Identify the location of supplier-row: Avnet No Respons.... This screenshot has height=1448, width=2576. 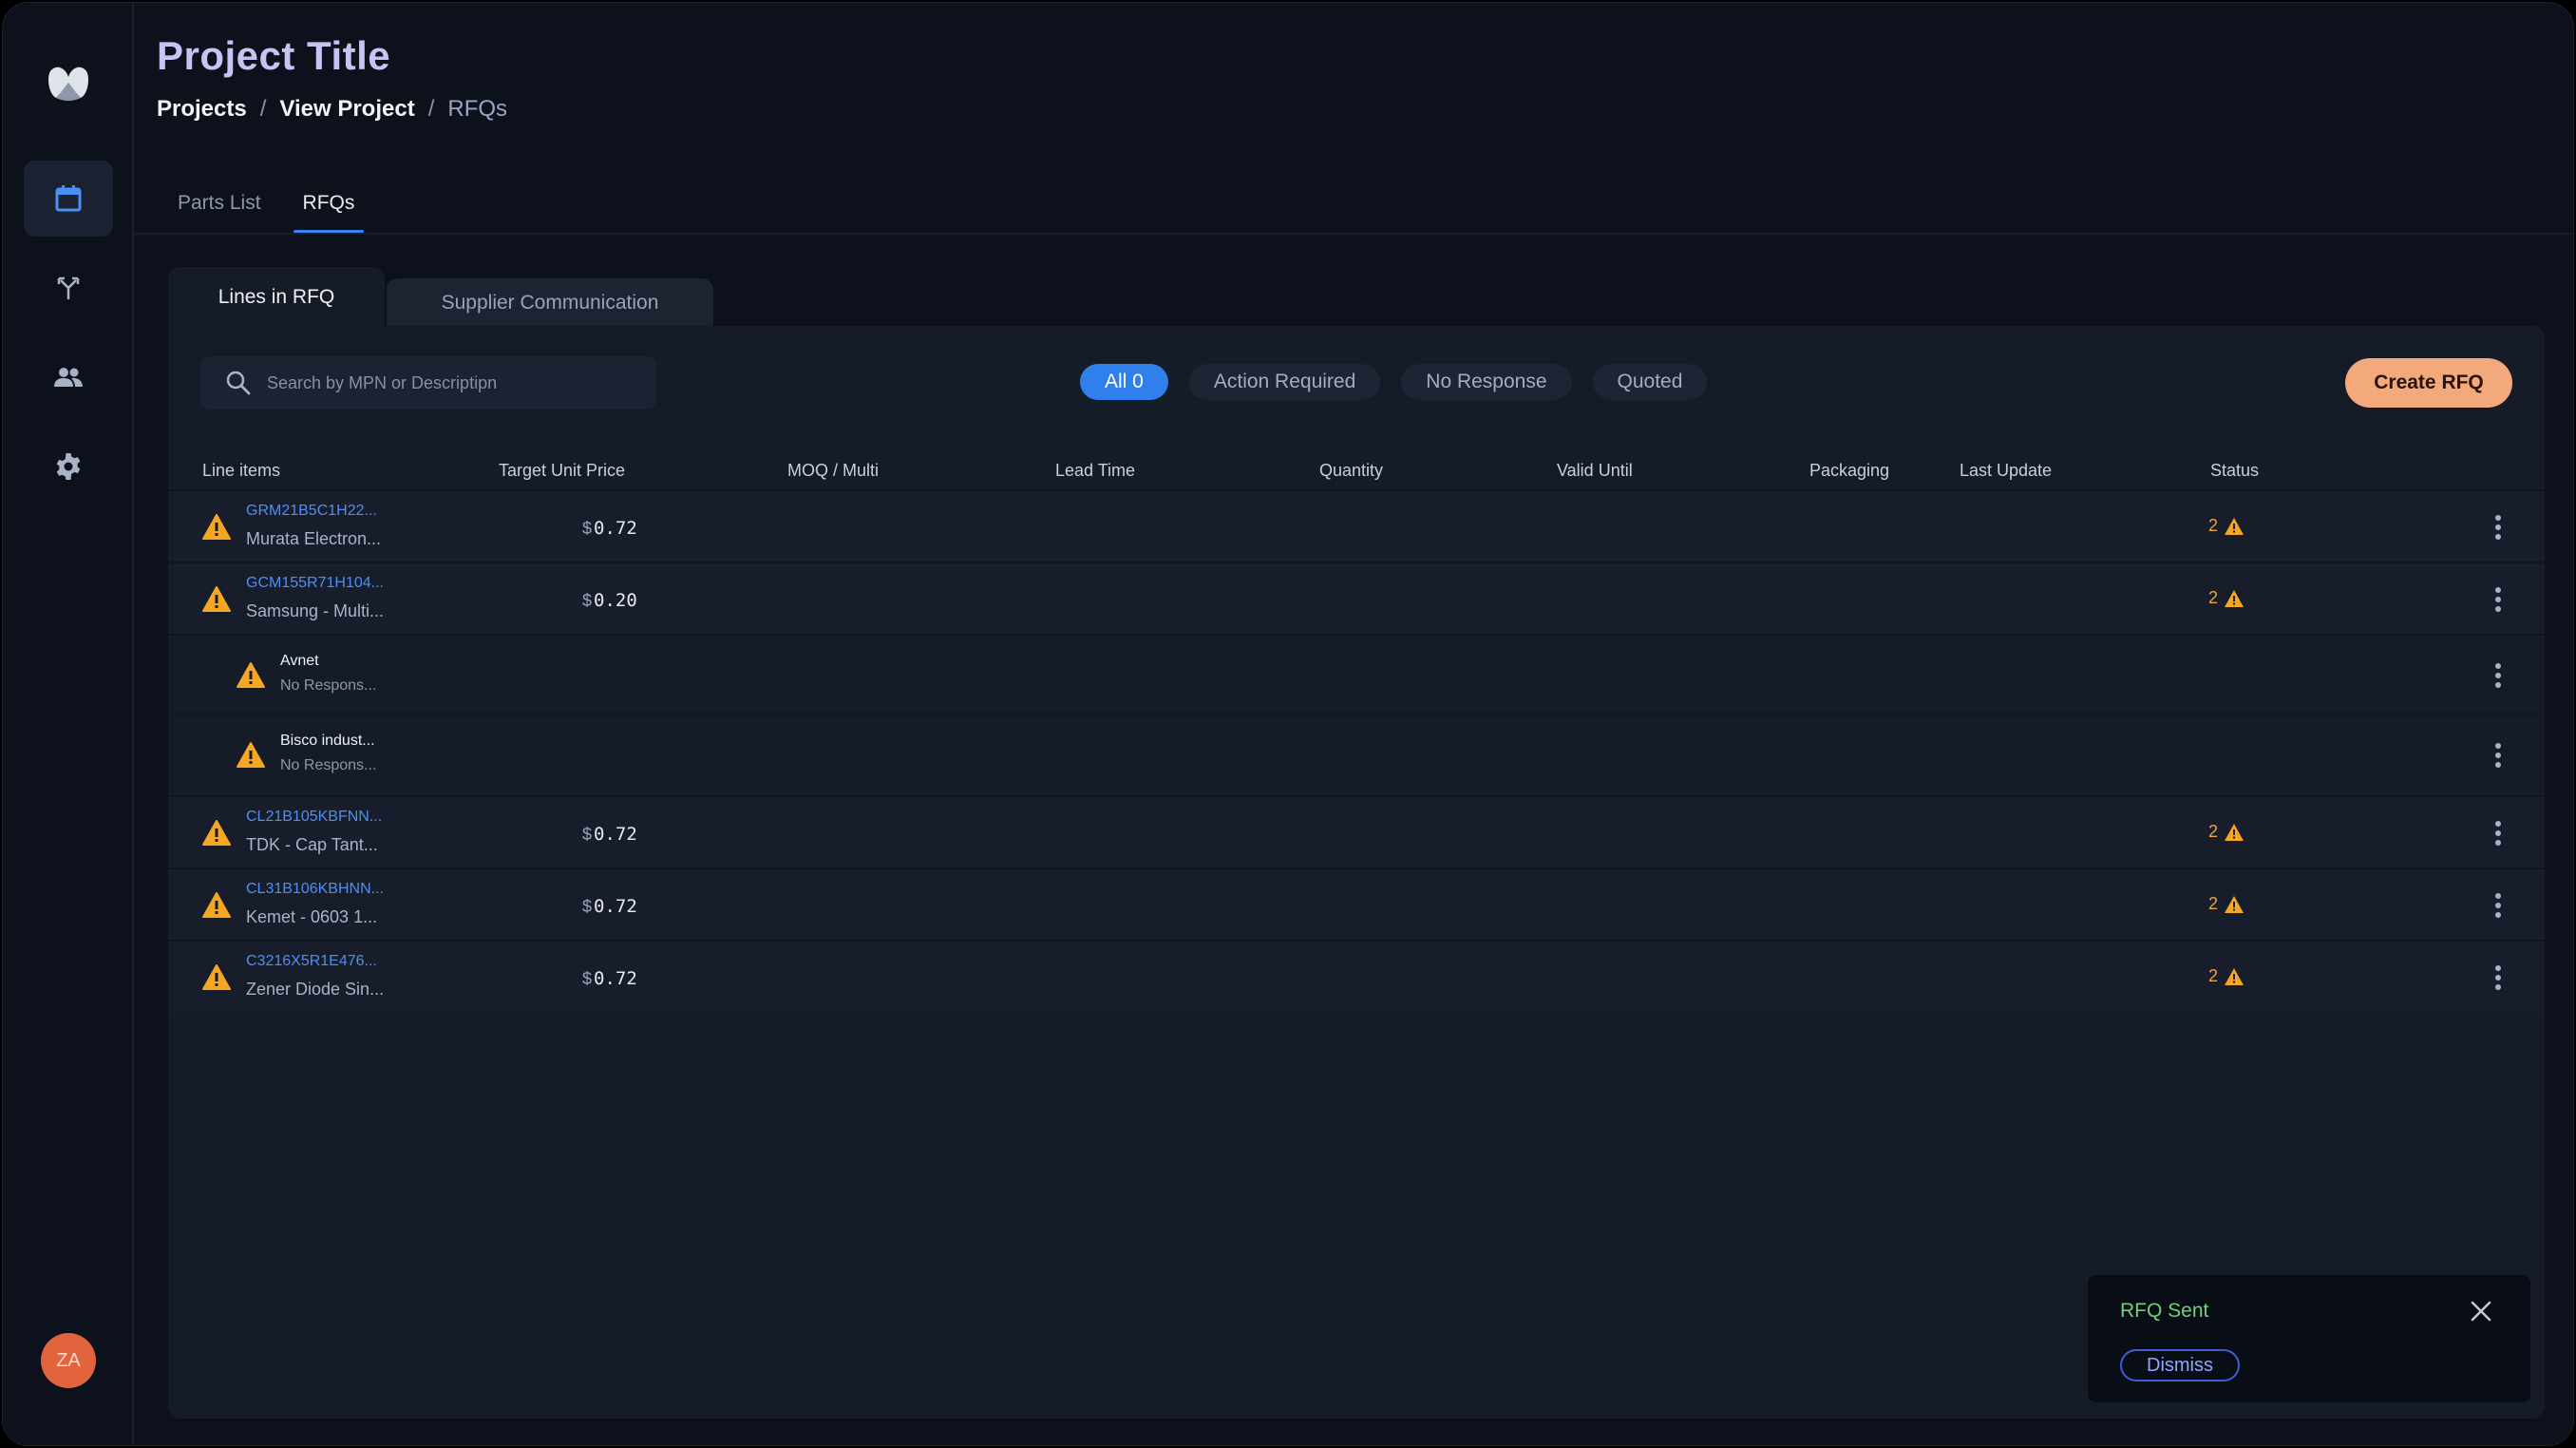
(1356, 674).